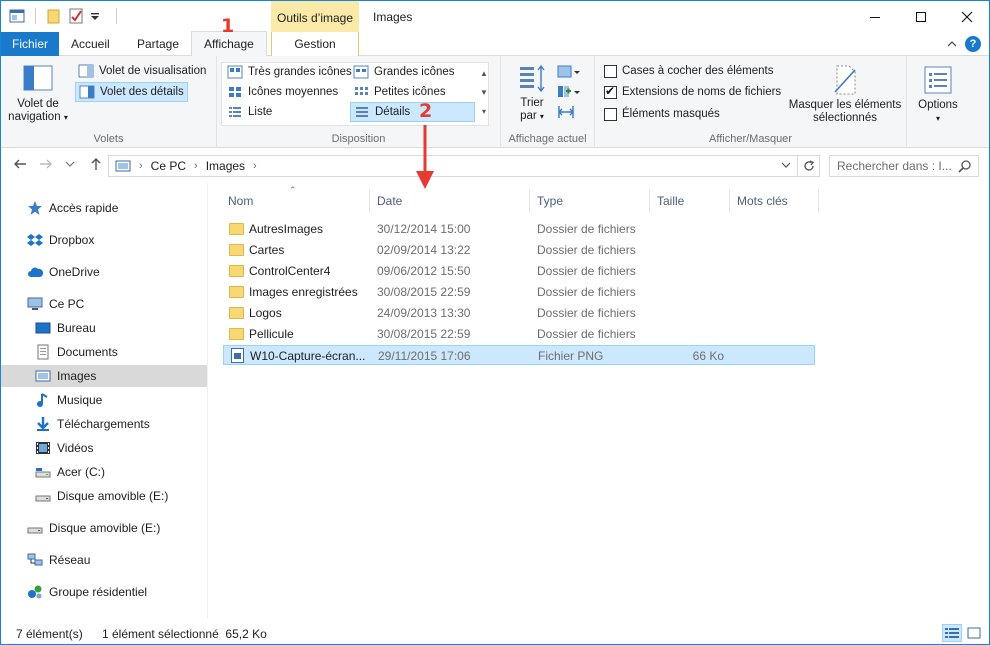  I want to click on sidebar-item-music: Musique, so click(104, 400).